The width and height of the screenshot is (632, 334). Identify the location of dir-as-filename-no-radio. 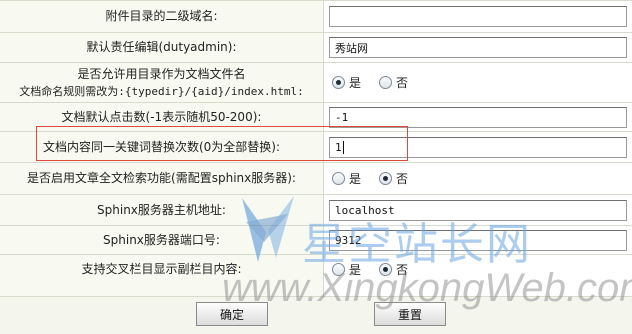
(386, 82).